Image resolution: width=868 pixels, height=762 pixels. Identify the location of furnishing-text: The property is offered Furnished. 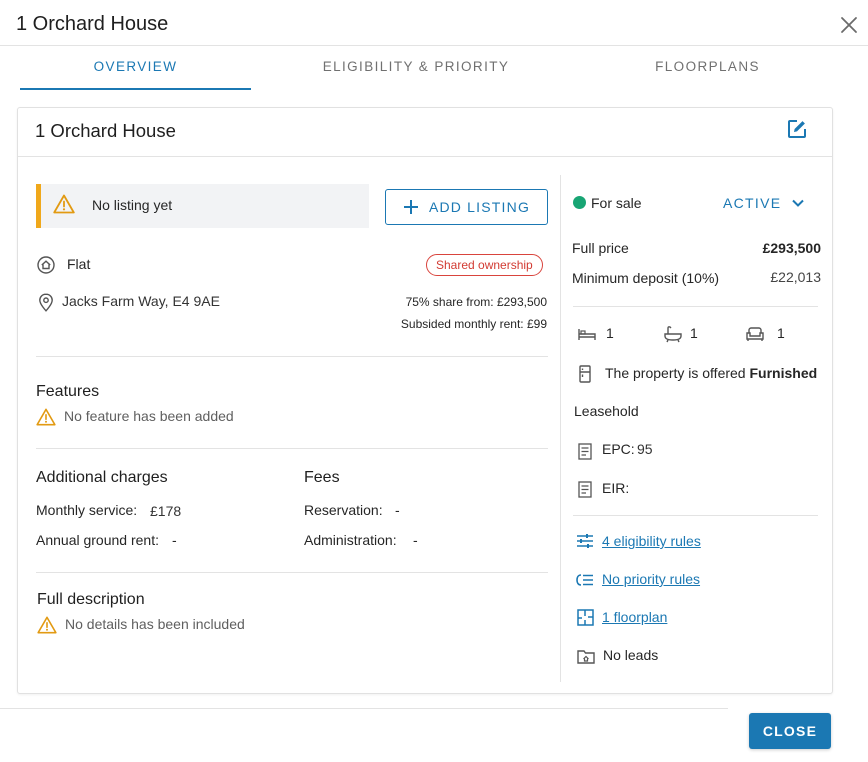
(711, 373).